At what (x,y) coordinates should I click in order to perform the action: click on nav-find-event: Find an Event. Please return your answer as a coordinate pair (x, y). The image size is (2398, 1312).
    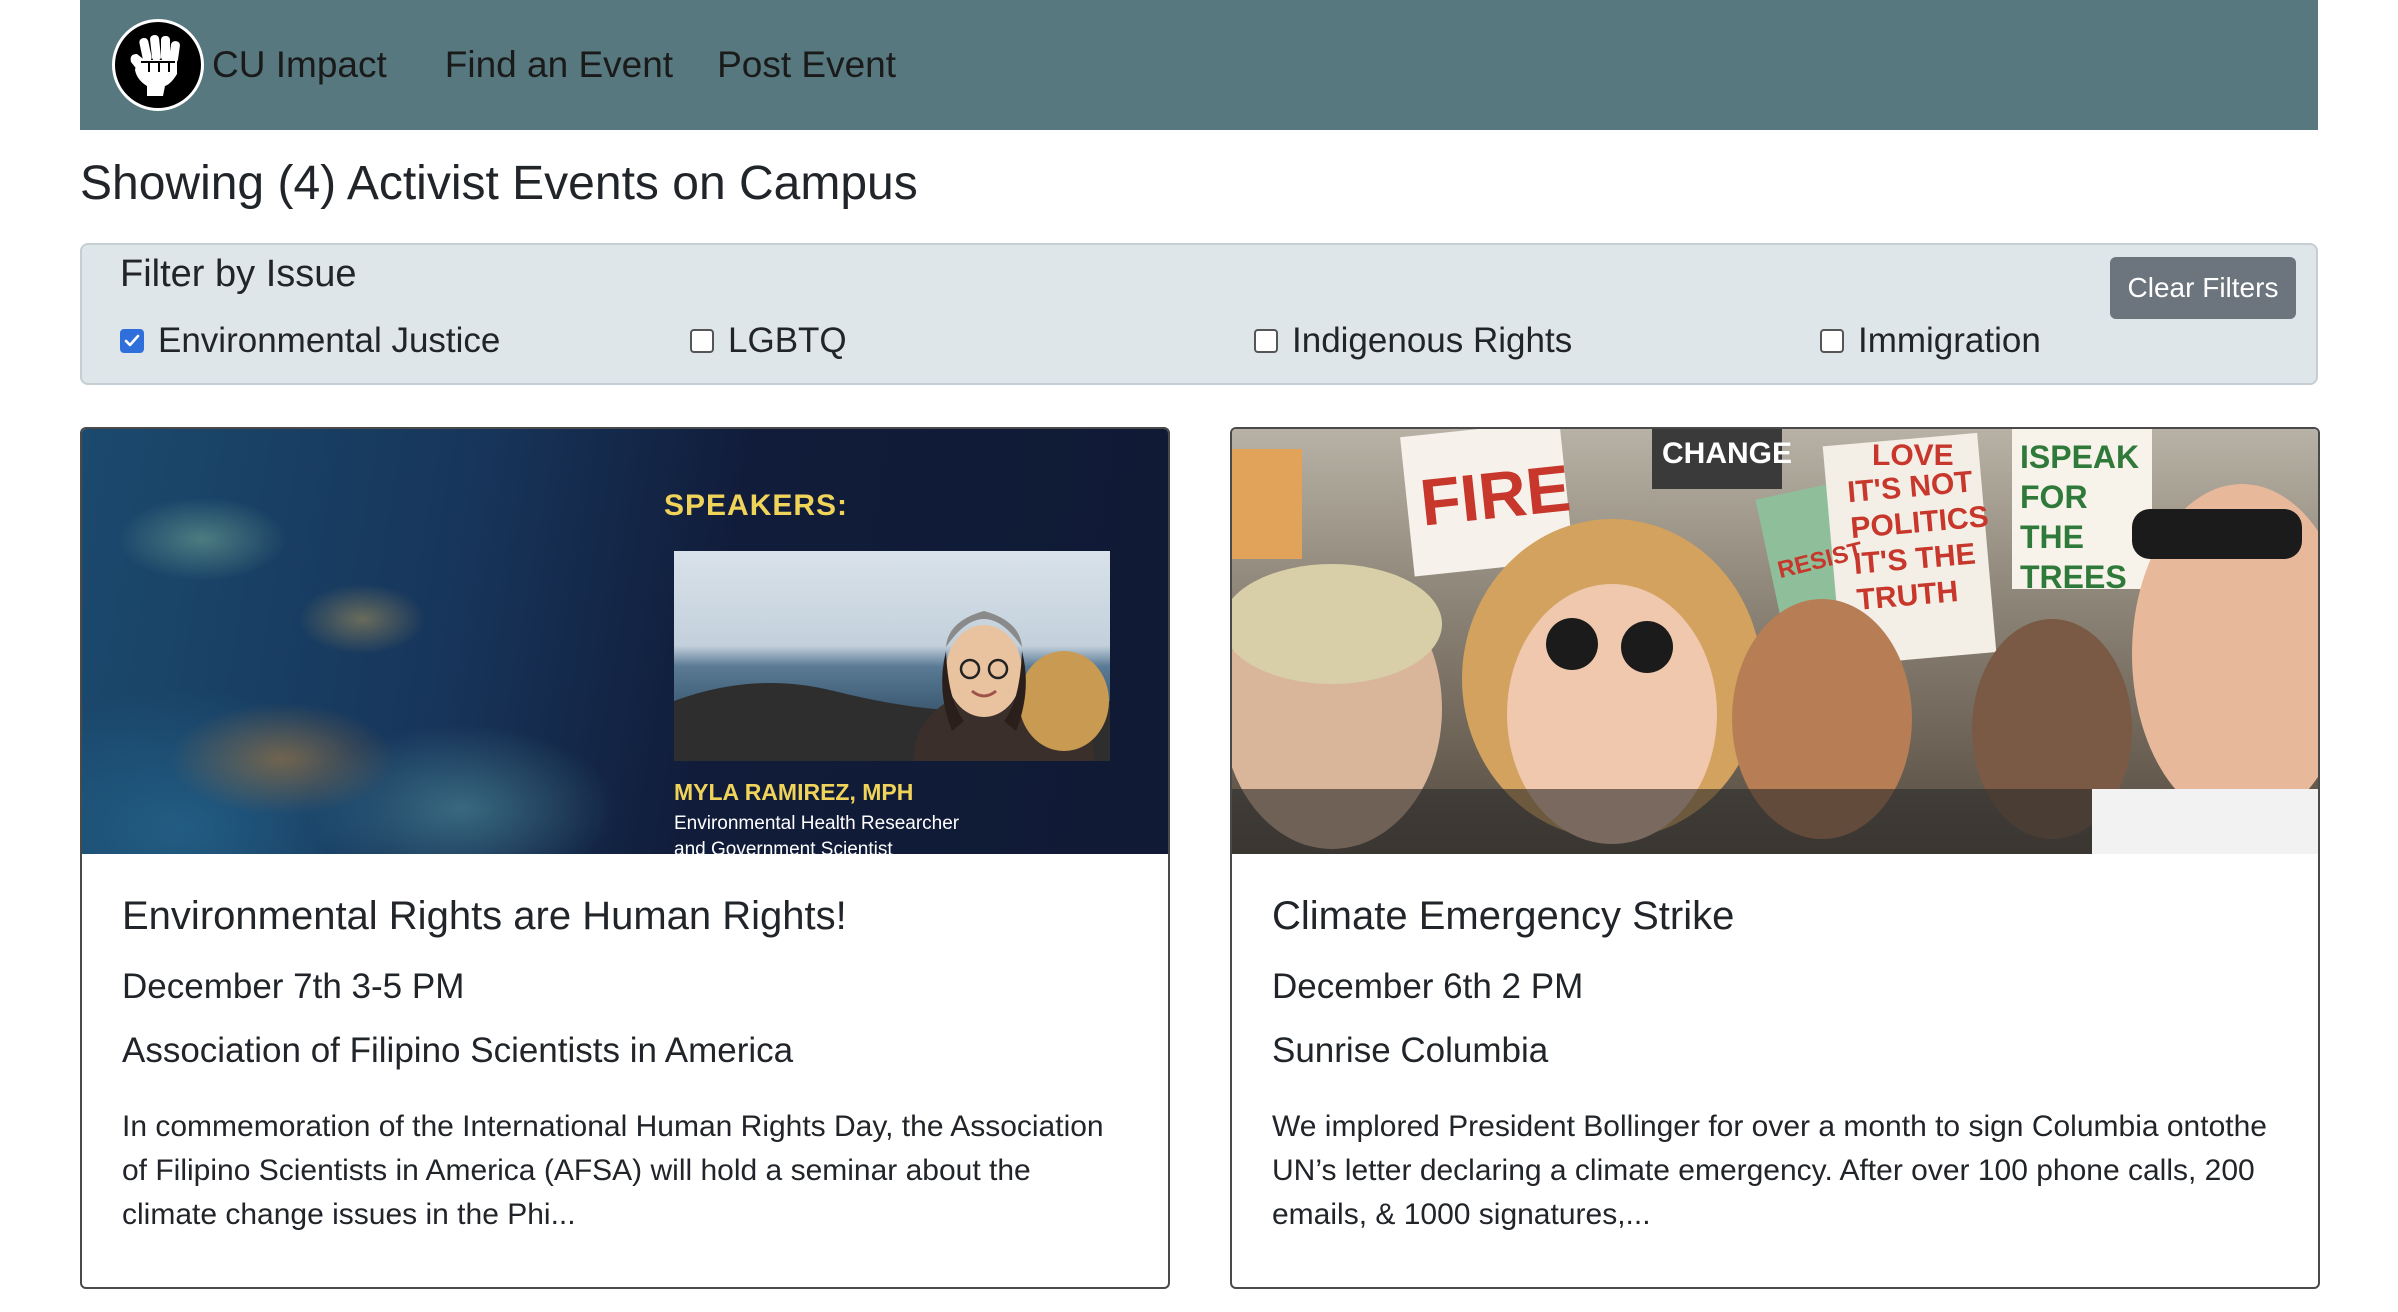
    Looking at the image, I should click on (559, 65).